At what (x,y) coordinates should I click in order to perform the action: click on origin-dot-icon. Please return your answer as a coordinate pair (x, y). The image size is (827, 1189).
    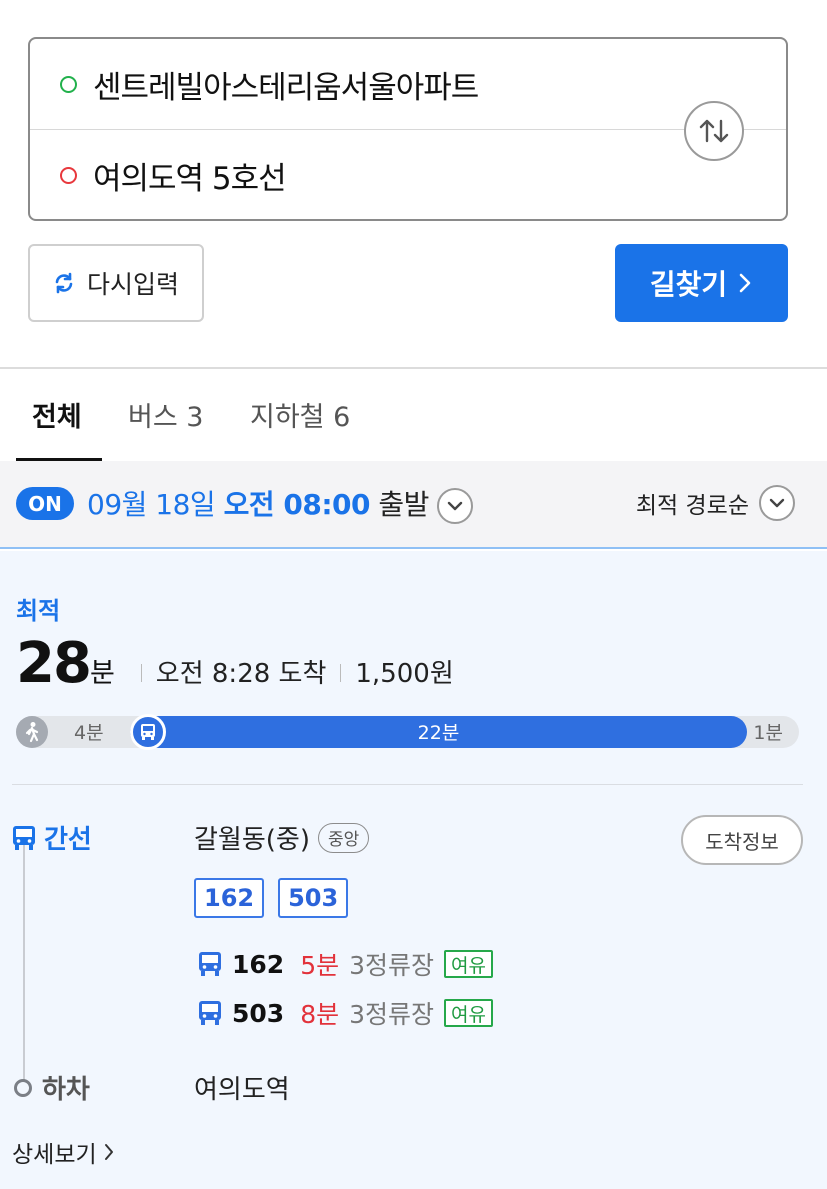
    Looking at the image, I should click on (68, 84).